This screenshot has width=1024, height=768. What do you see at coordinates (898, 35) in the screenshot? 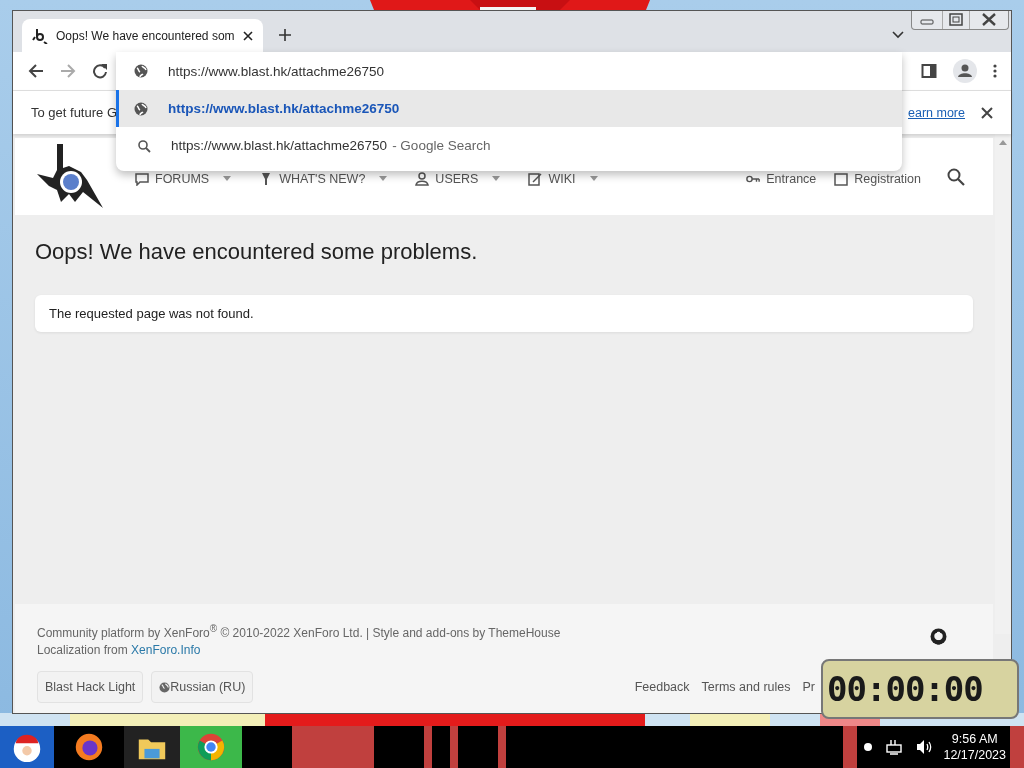
I see `chevron-icon` at bounding box center [898, 35].